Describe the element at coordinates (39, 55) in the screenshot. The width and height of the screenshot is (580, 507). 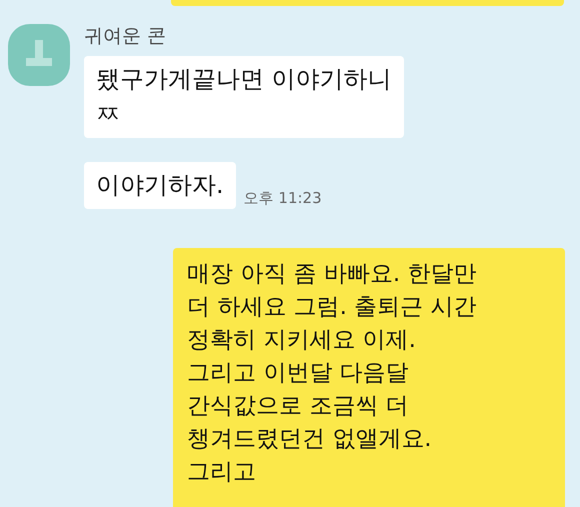
I see `avatar` at that location.